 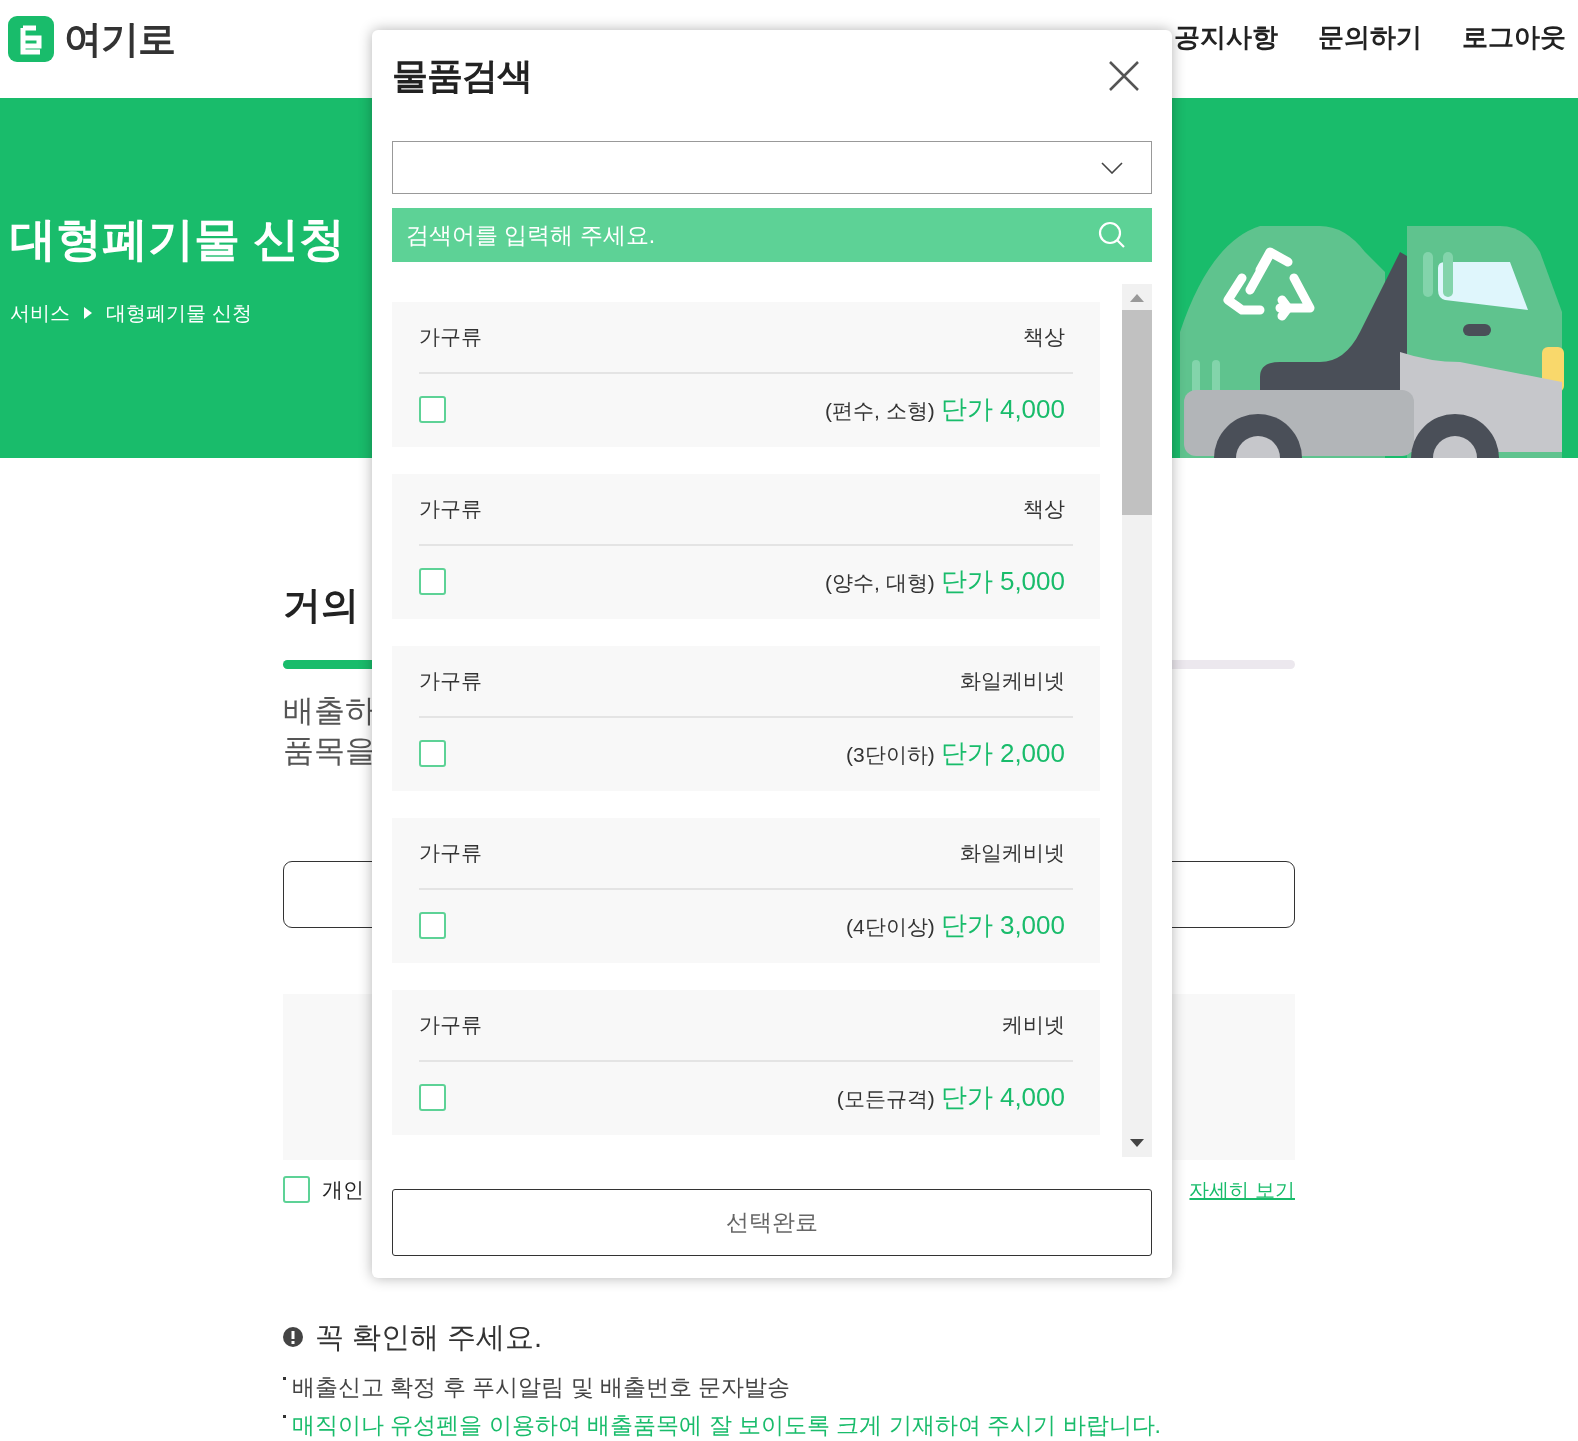 What do you see at coordinates (462, 76) in the screenshot?
I see `modal-title: 물품검색` at bounding box center [462, 76].